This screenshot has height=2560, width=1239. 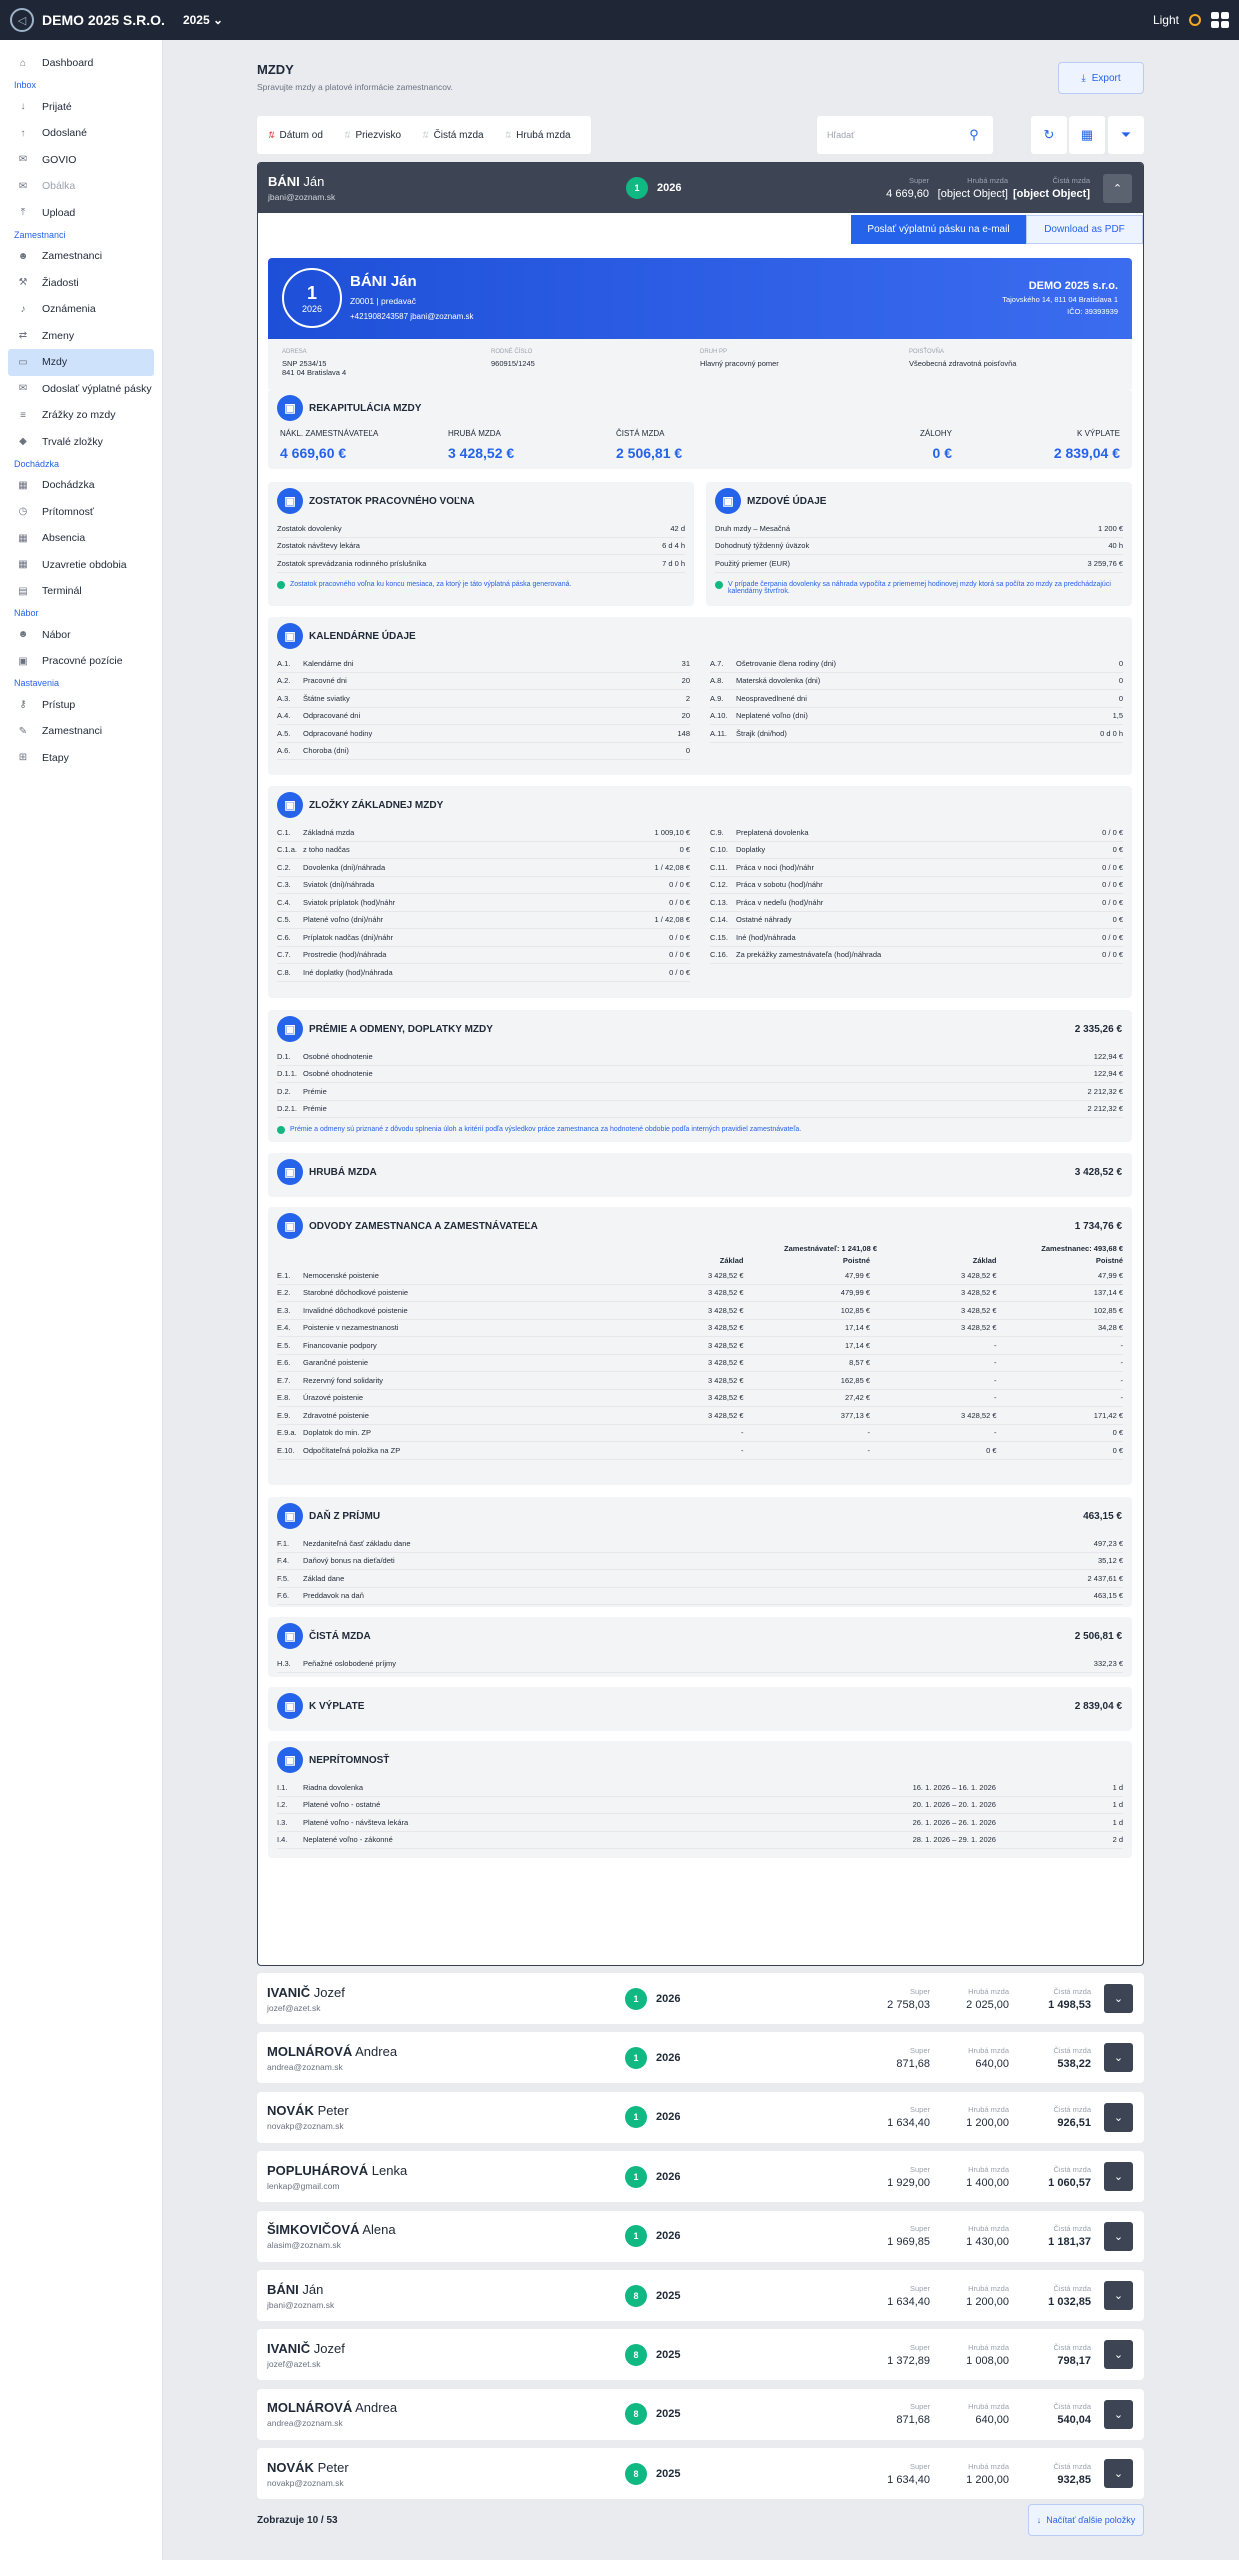 I want to click on cell: 2 212,32 €, so click(x=1105, y=1109).